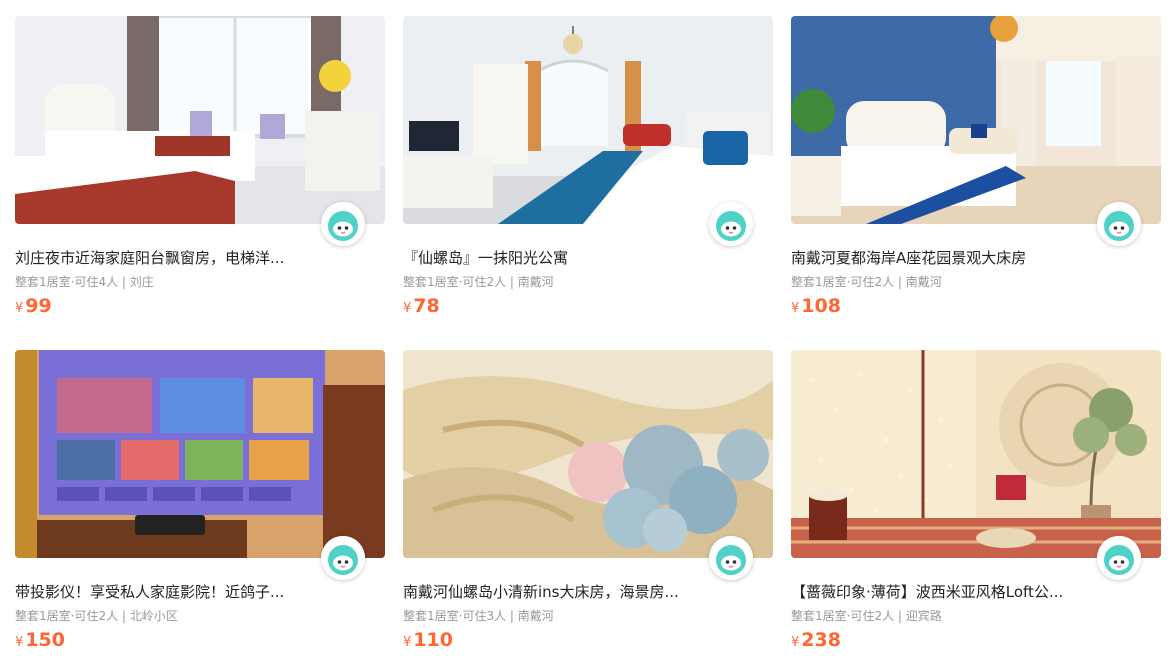  Describe the element at coordinates (478, 616) in the screenshot. I see `listing-meta: 整套1居室·可住3人 | 南戴河` at that location.